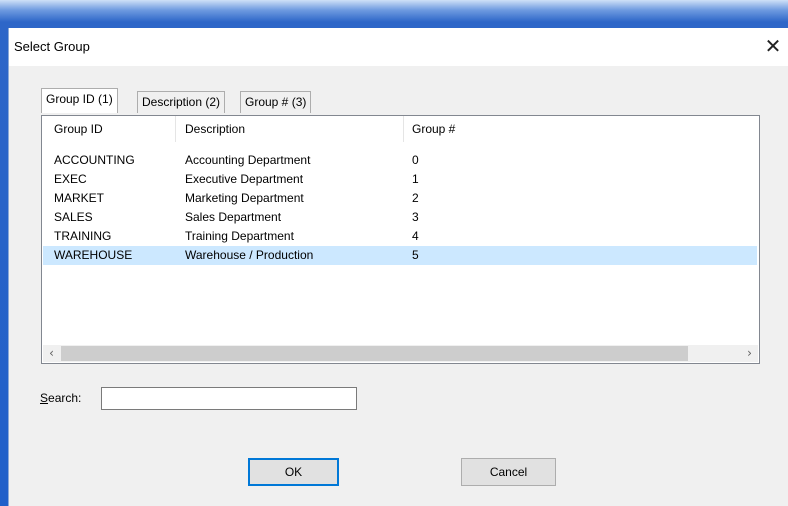 The width and height of the screenshot is (788, 506). Describe the element at coordinates (773, 46) in the screenshot. I see `close-icon: ✕` at that location.